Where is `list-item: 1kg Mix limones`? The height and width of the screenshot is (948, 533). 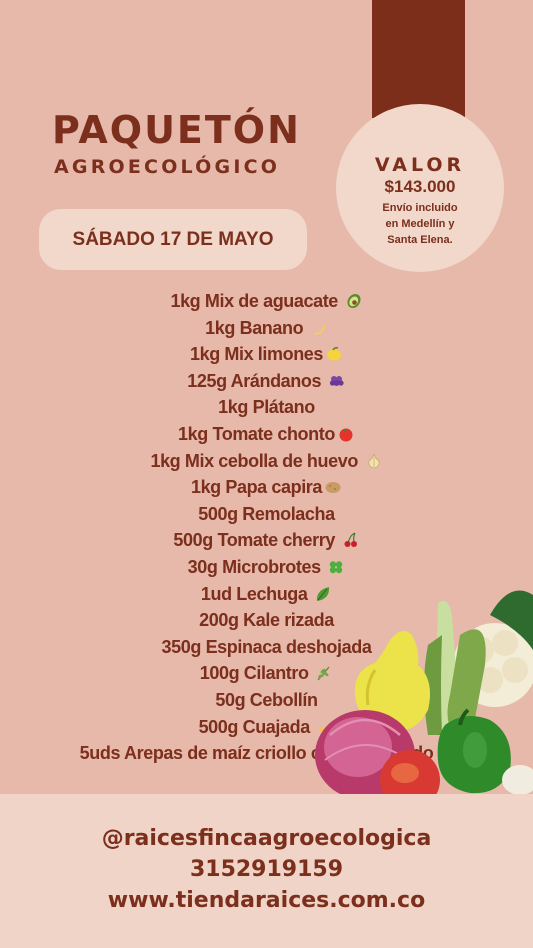
list-item: 1kg Mix limones is located at coordinates (266, 354).